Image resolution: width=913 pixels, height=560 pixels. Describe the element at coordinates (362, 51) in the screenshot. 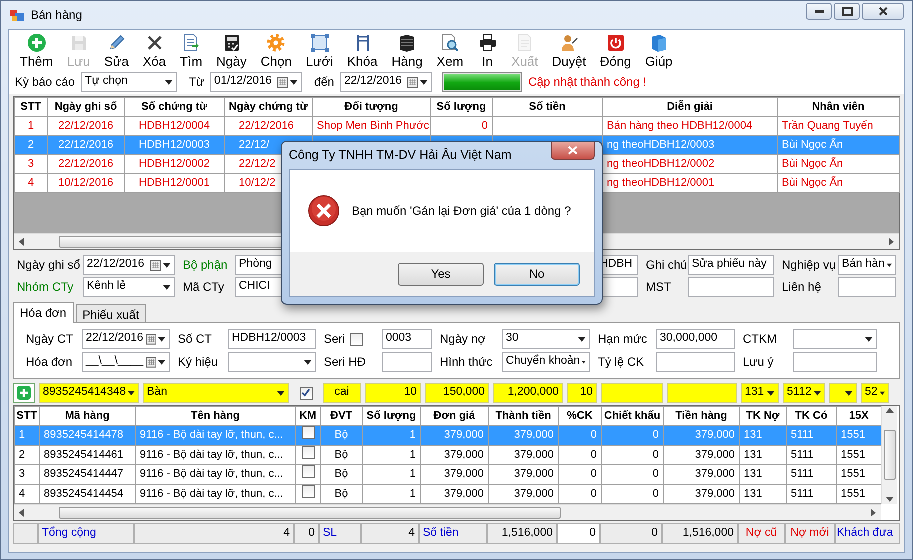

I see `lock-button: Khóa` at that location.